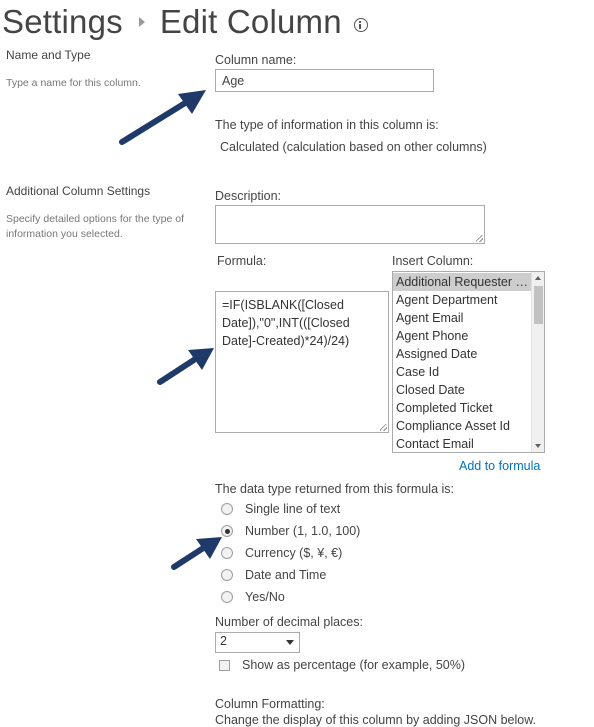  Describe the element at coordinates (462, 336) in the screenshot. I see `list-item: Agent Phone` at that location.